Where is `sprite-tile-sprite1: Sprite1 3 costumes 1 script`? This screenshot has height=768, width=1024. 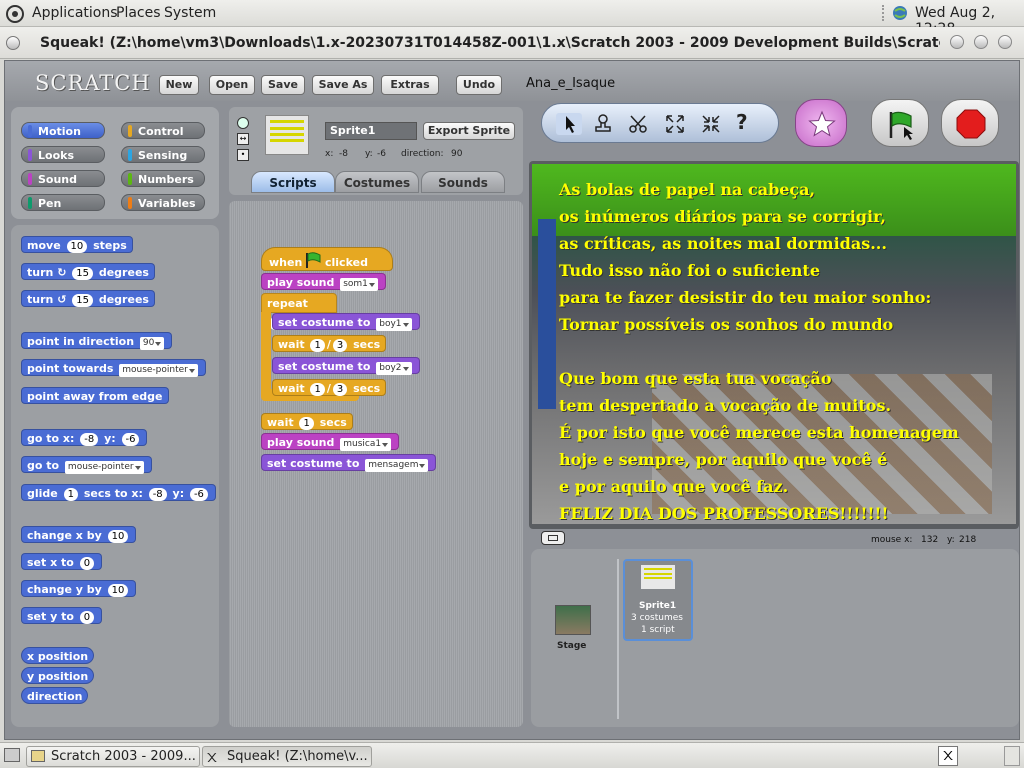 sprite-tile-sprite1: Sprite1 3 costumes 1 script is located at coordinates (658, 600).